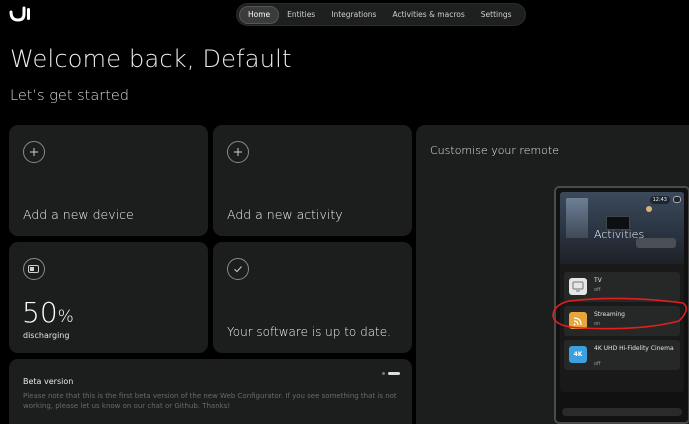 Image resolution: width=689 pixels, height=424 pixels. What do you see at coordinates (78, 214) in the screenshot?
I see `add-device-label: Add a new device` at bounding box center [78, 214].